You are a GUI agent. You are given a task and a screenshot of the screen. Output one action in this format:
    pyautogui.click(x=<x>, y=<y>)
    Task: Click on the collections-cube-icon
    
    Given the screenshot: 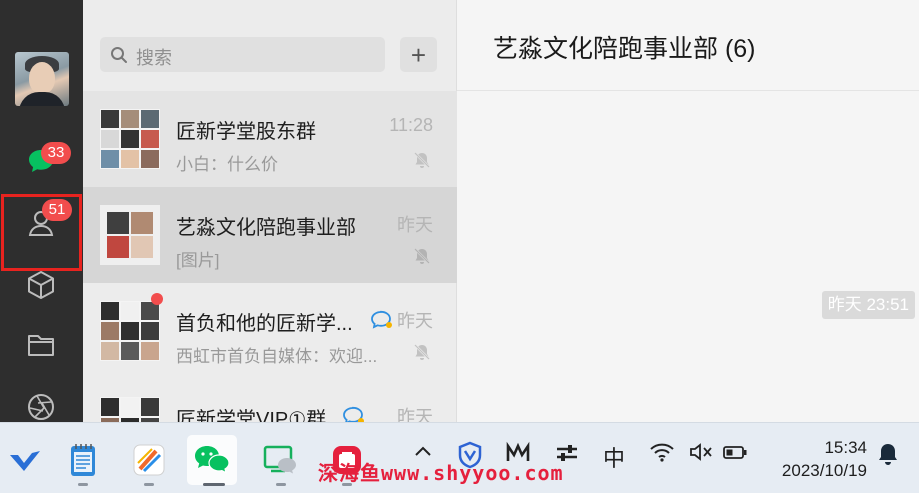 What is the action you would take?
    pyautogui.click(x=41, y=285)
    